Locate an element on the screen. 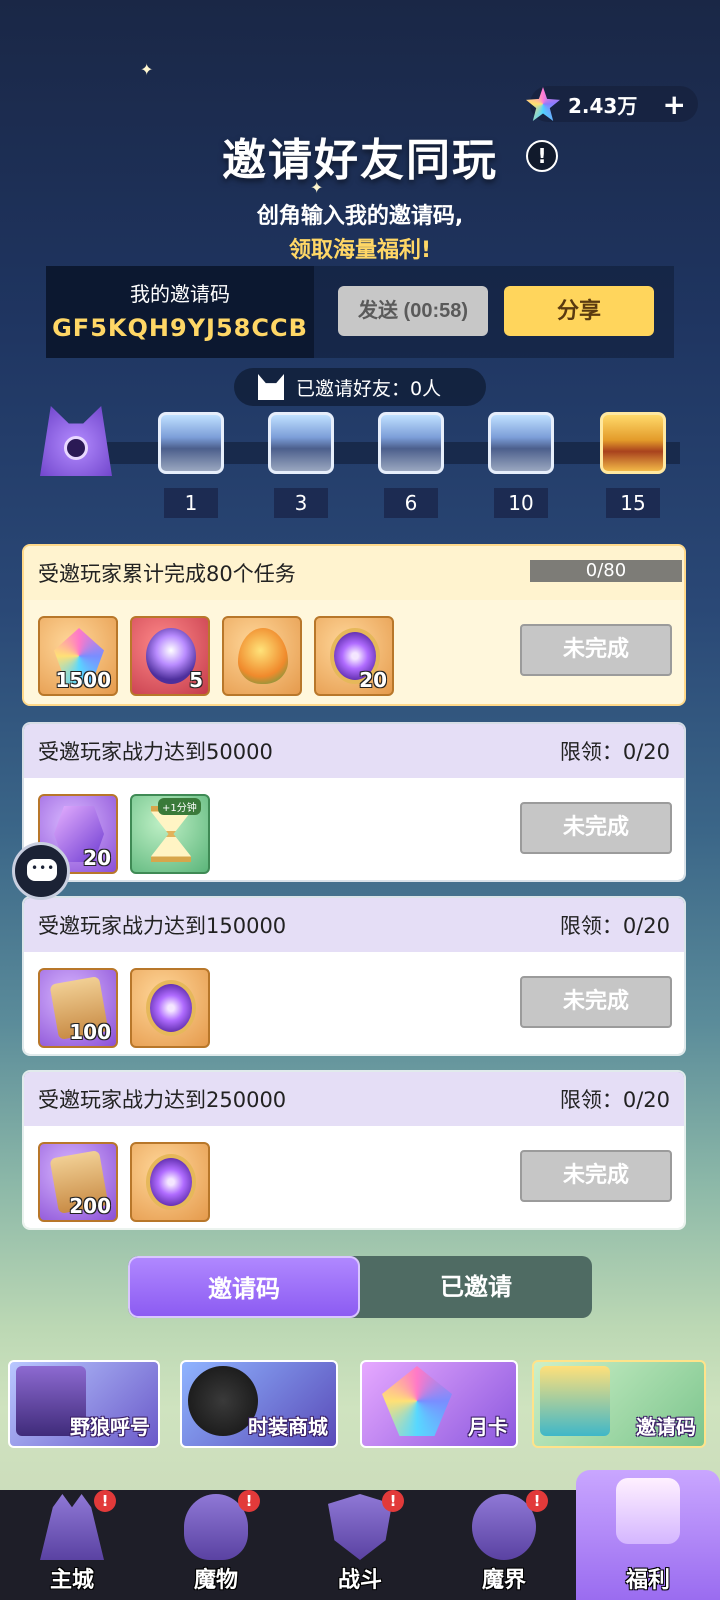 The width and height of the screenshot is (720, 1600). task-body: 200 未完成 is located at coordinates (354, 1177).